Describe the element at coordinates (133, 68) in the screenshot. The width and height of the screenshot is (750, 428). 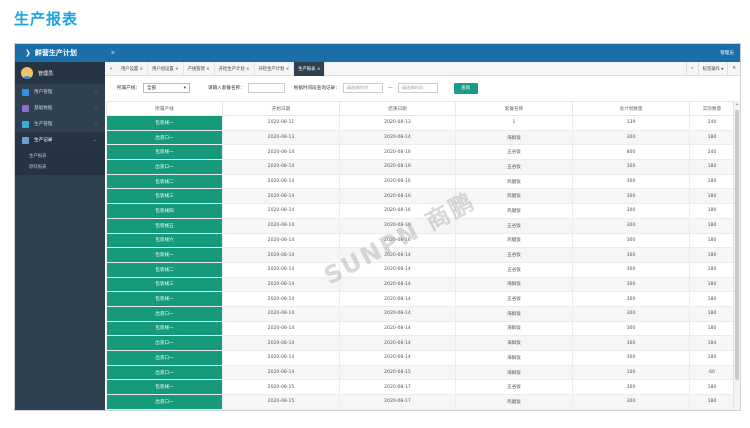
I see `tab-user-settings: 用户设置 ×` at that location.